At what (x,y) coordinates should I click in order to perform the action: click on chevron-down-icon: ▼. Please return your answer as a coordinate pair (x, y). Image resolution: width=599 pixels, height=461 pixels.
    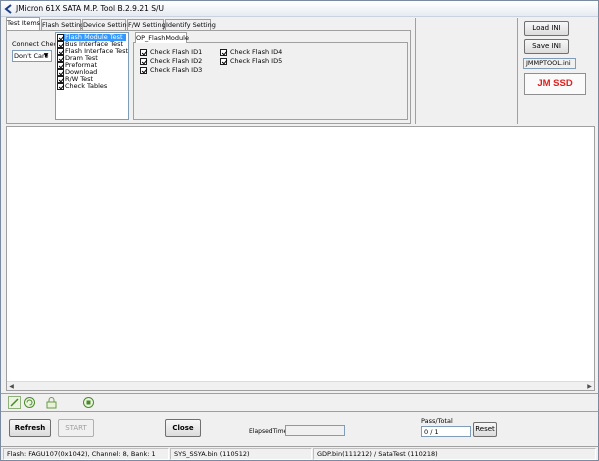
    Looking at the image, I should click on (46, 56).